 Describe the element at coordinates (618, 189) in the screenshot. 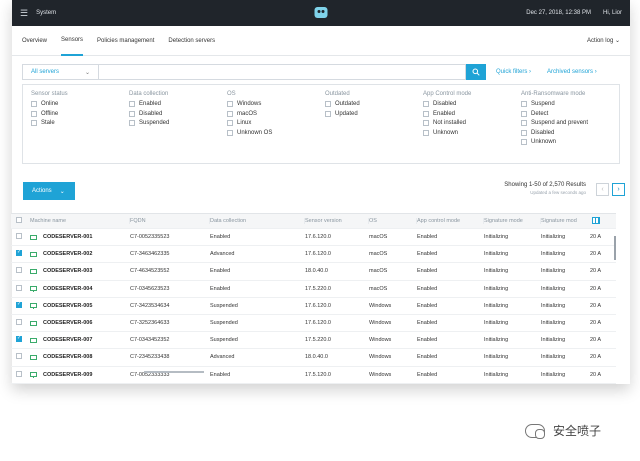

I see `next-page-button: ›` at that location.